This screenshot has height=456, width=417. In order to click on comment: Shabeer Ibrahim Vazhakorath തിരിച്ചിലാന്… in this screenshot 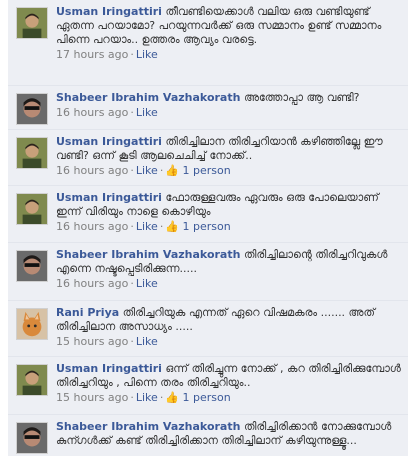, I will do `click(208, 272)`.